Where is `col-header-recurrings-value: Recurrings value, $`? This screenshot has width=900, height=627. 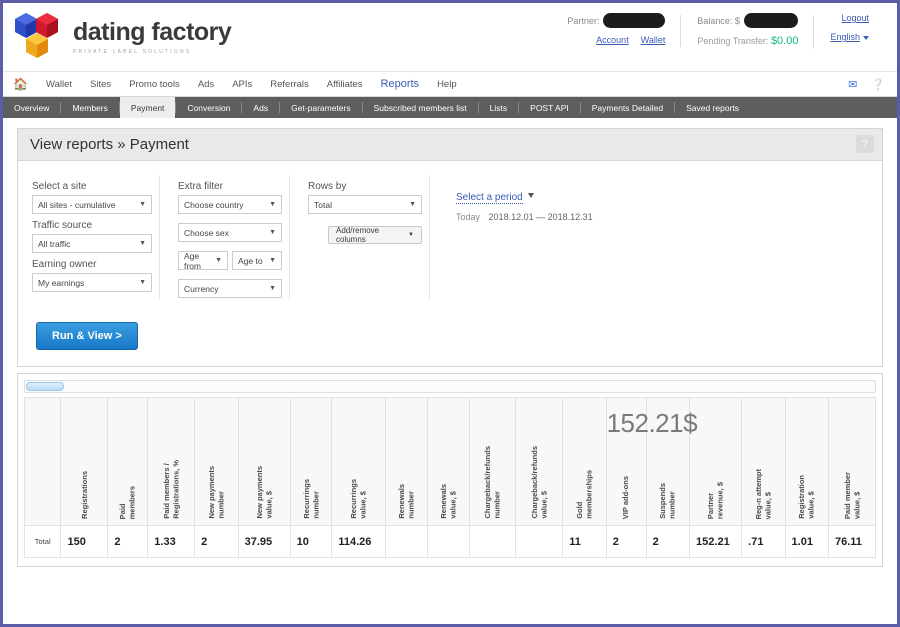 col-header-recurrings-value: Recurrings value, $ is located at coordinates (359, 461).